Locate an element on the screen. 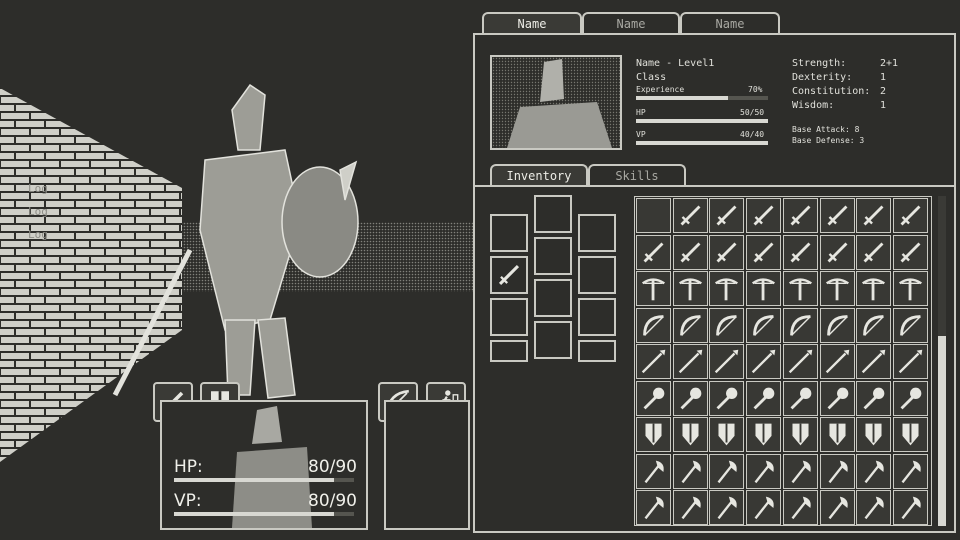  equip-slot-offhand is located at coordinates (597, 275).